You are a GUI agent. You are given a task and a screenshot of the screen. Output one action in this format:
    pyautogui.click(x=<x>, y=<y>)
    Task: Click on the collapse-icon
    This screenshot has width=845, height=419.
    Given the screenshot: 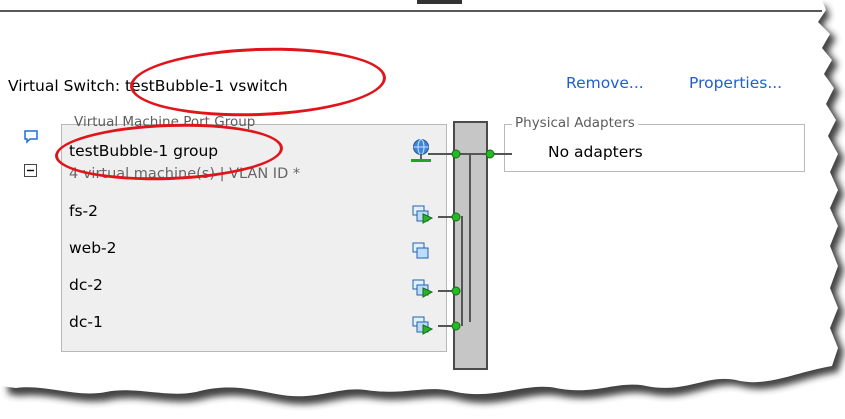 What is the action you would take?
    pyautogui.click(x=30, y=170)
    